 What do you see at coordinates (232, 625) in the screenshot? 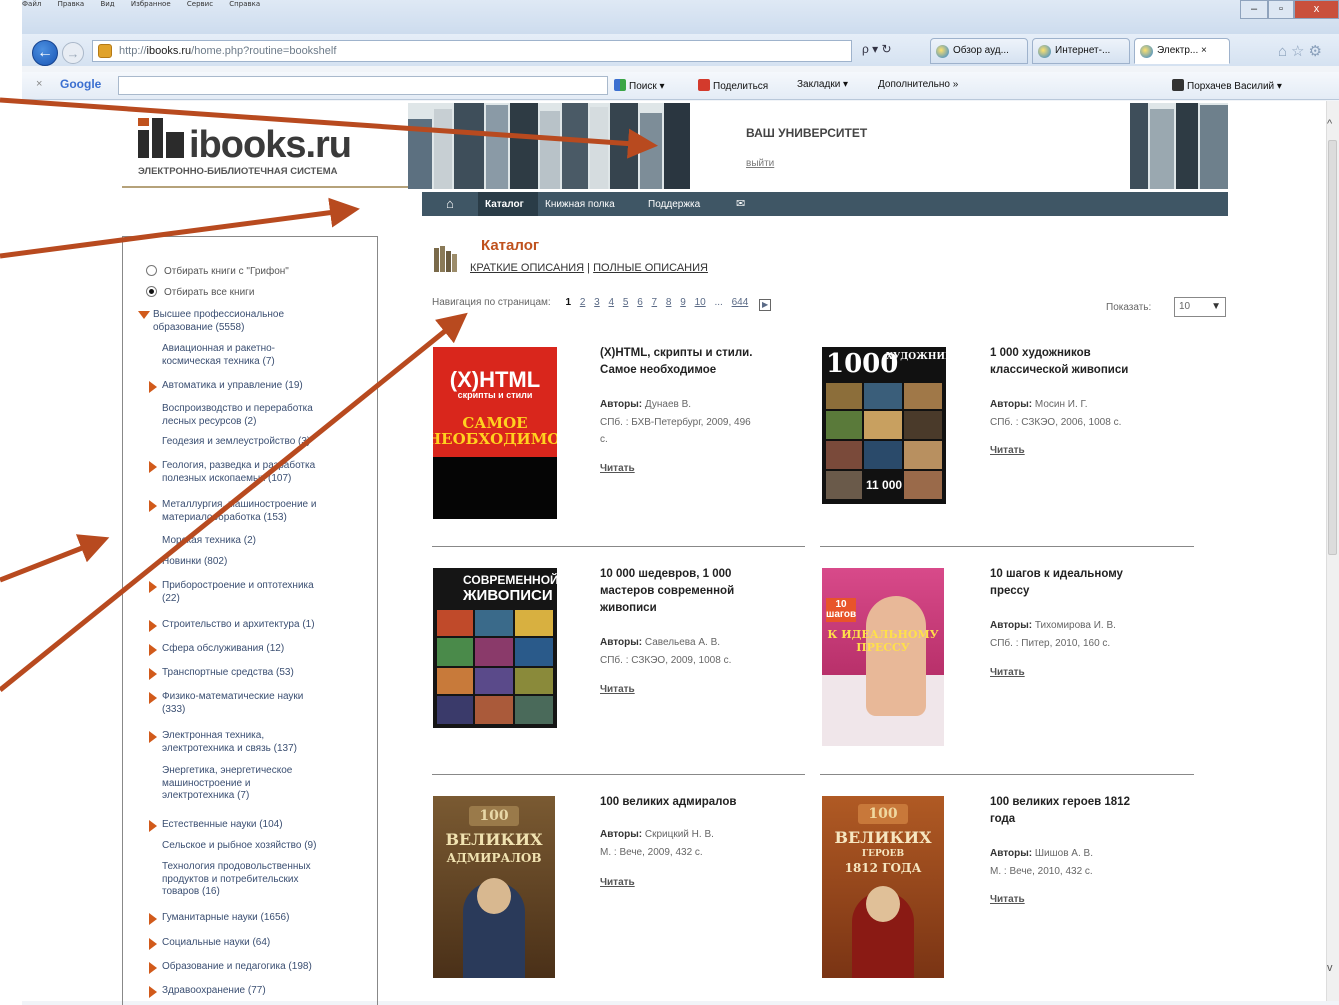
I see `category-item: Строительство и архитектура (1)` at bounding box center [232, 625].